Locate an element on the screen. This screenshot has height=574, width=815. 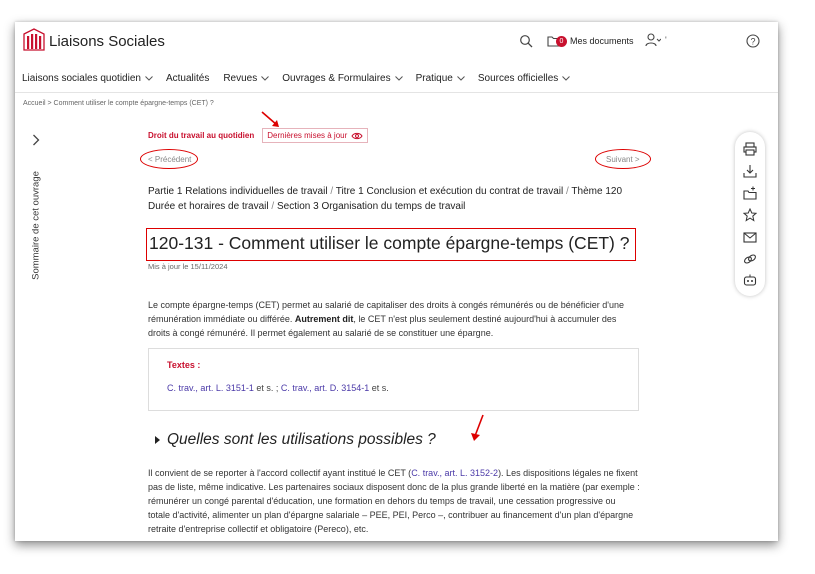
nav-item: Pratique is located at coordinates (443, 78).